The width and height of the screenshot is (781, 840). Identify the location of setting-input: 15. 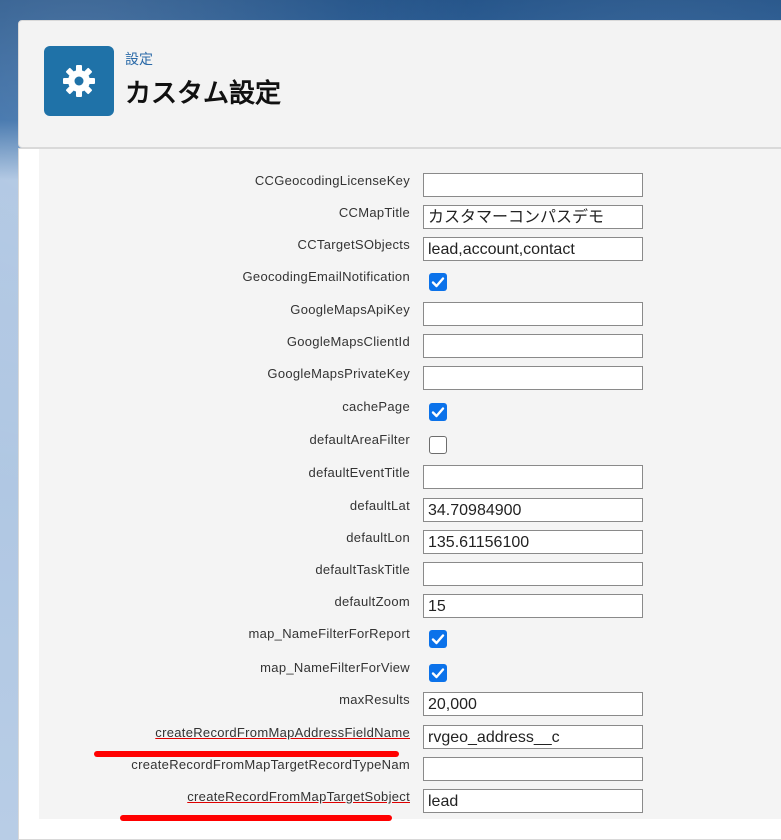
(533, 606).